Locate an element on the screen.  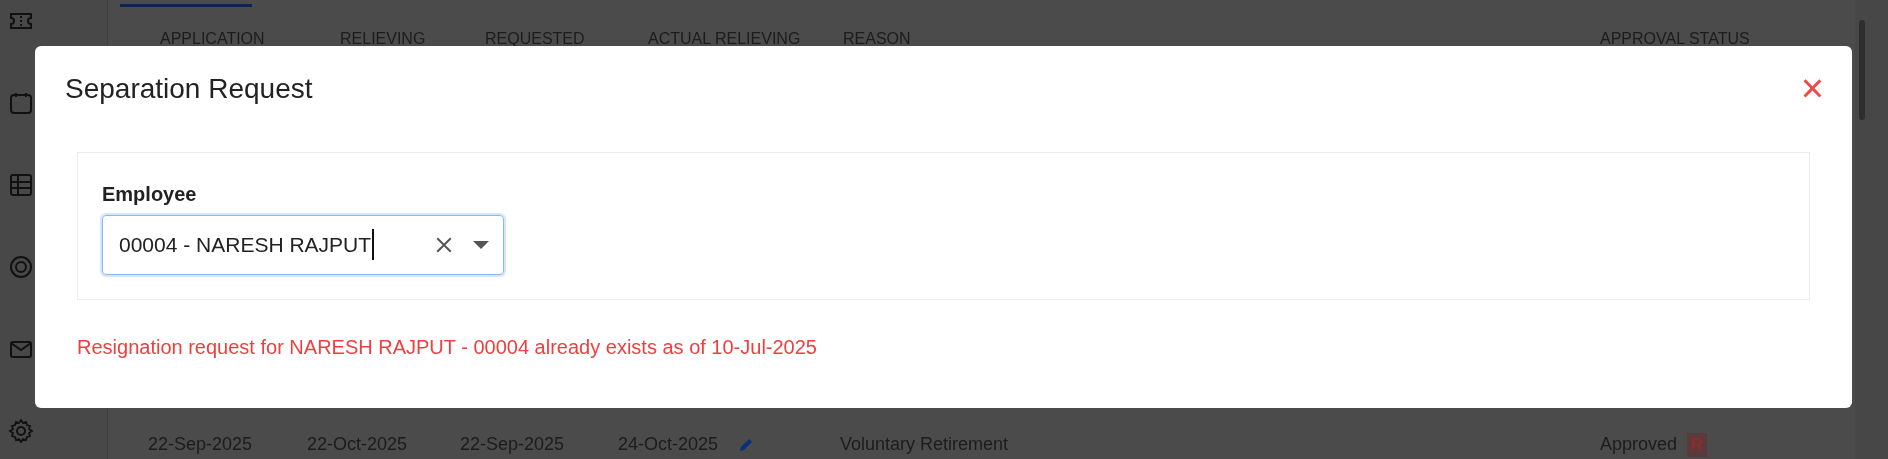
field-label: Employee is located at coordinates (150, 194).